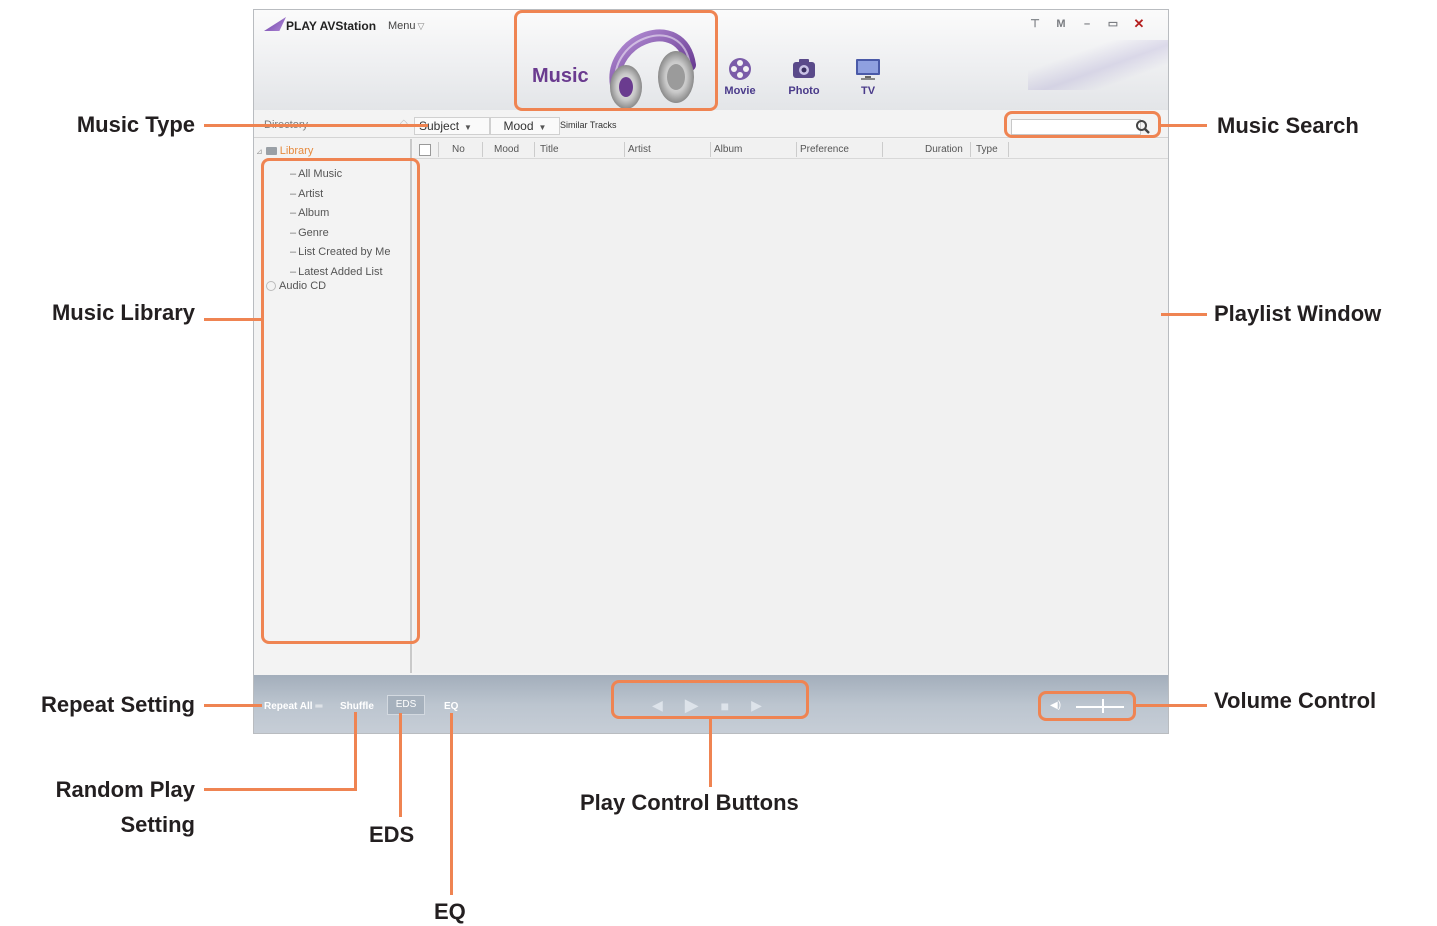  I want to click on menu-button: Menu ▽, so click(406, 26).